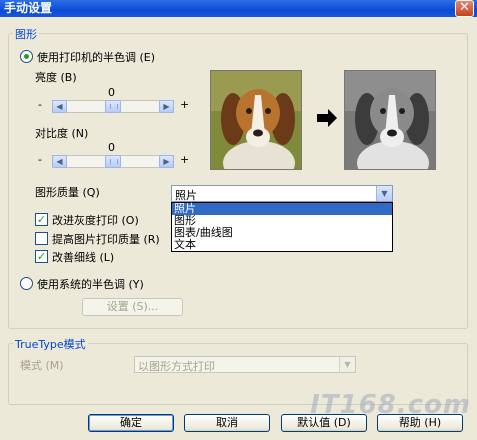  I want to click on contrast-value: 0, so click(111, 147).